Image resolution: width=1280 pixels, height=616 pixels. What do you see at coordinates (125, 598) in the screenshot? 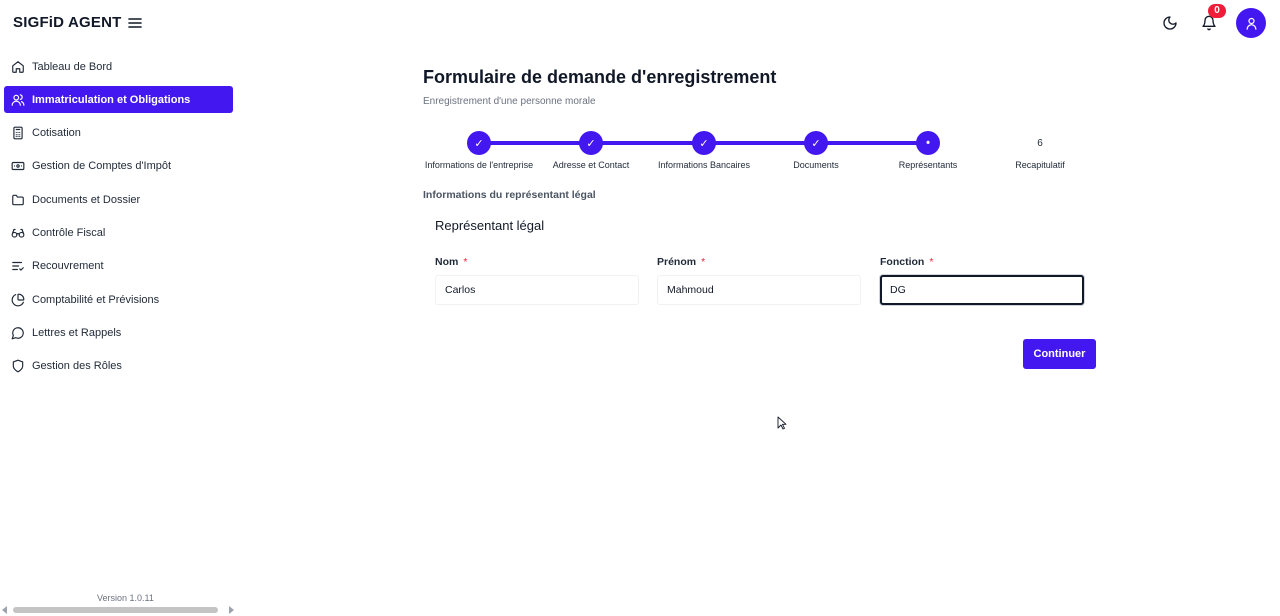
I see `app-version: Version 1.0.11` at bounding box center [125, 598].